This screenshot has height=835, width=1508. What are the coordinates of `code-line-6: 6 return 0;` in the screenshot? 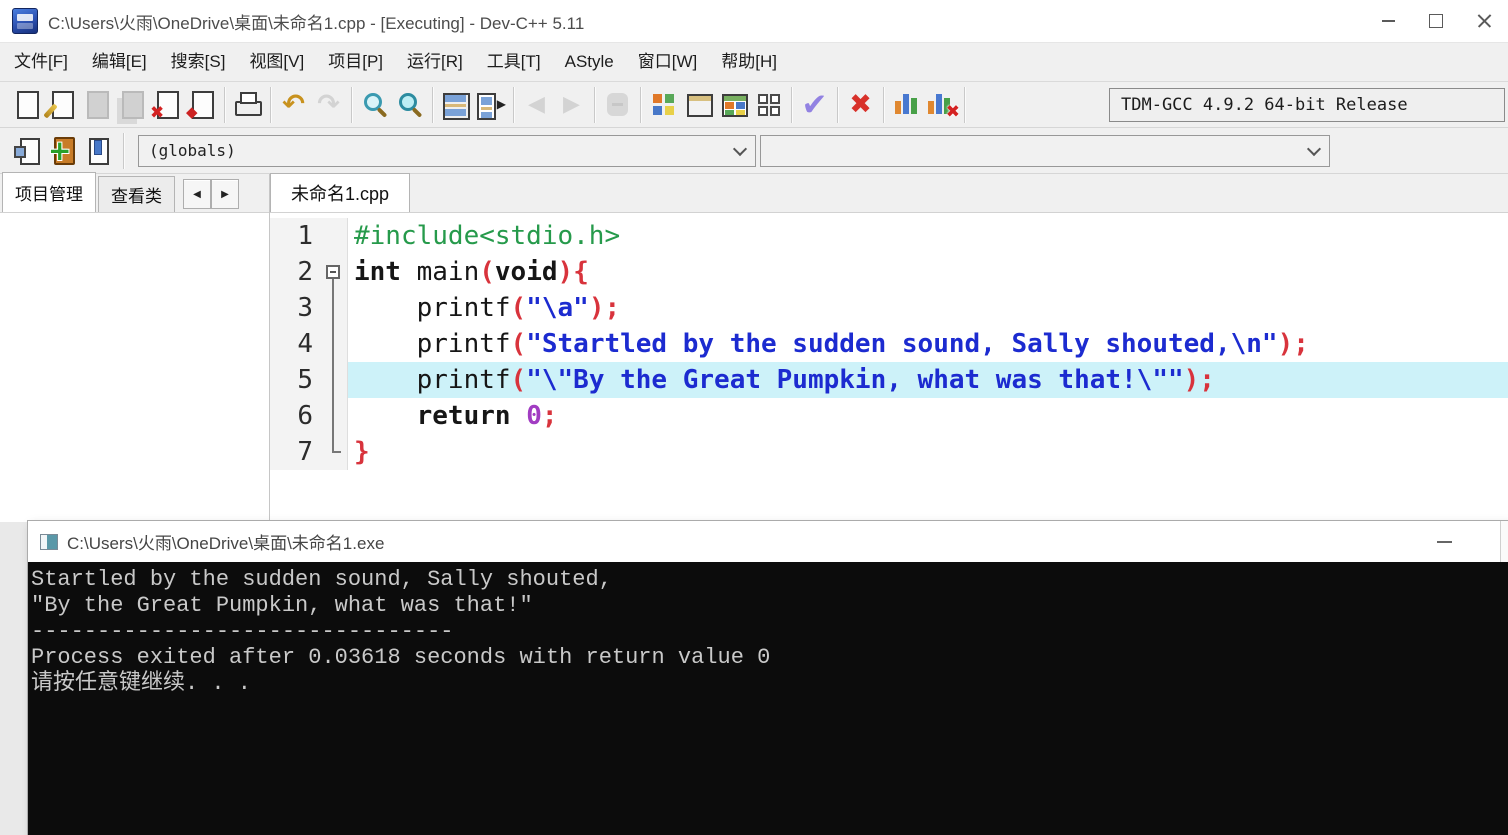 It's located at (889, 416).